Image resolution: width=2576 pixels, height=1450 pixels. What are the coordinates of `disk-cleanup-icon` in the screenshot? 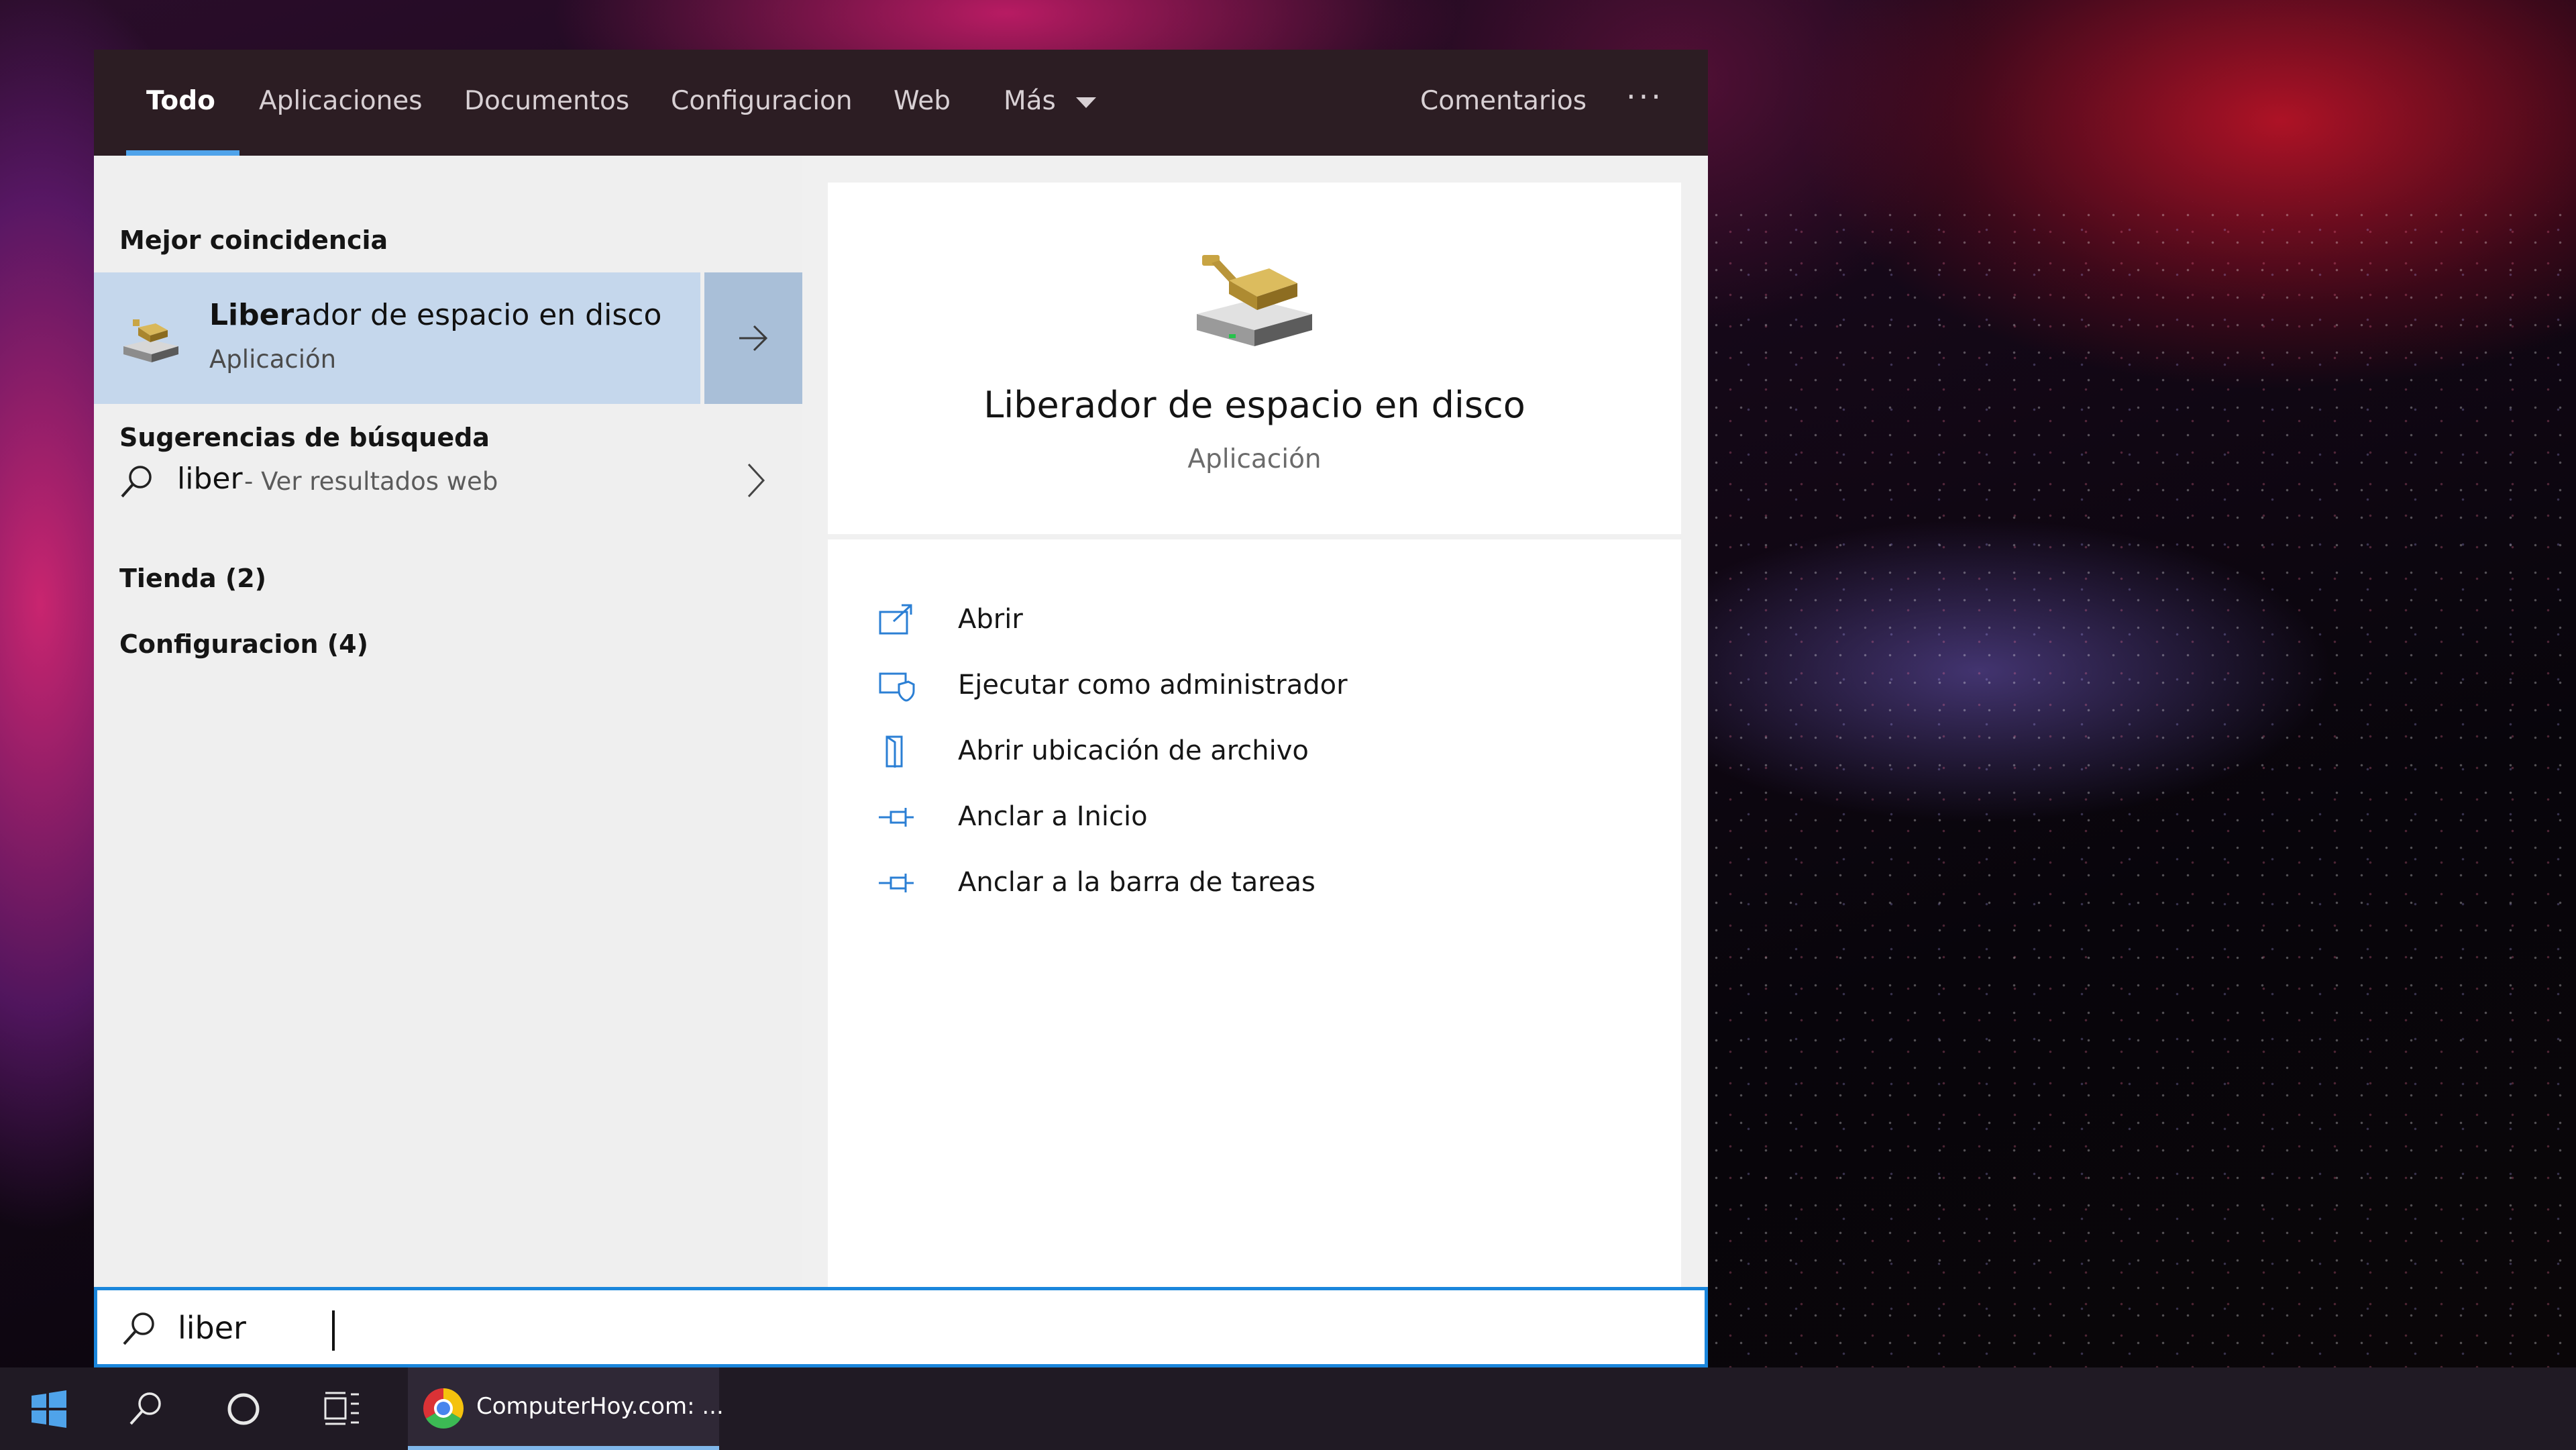 It's located at (150, 340).